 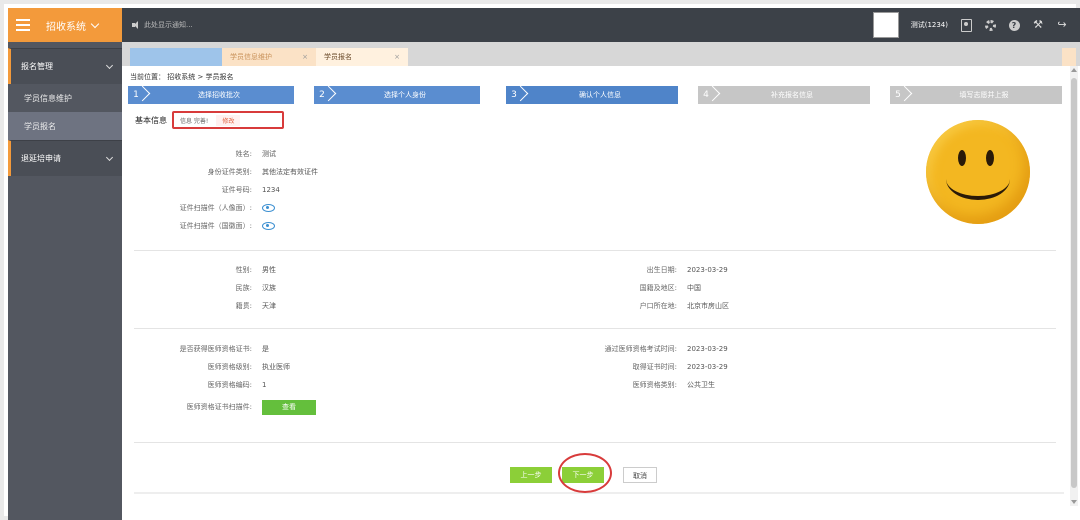 I want to click on field-value: 1, so click(x=264, y=385).